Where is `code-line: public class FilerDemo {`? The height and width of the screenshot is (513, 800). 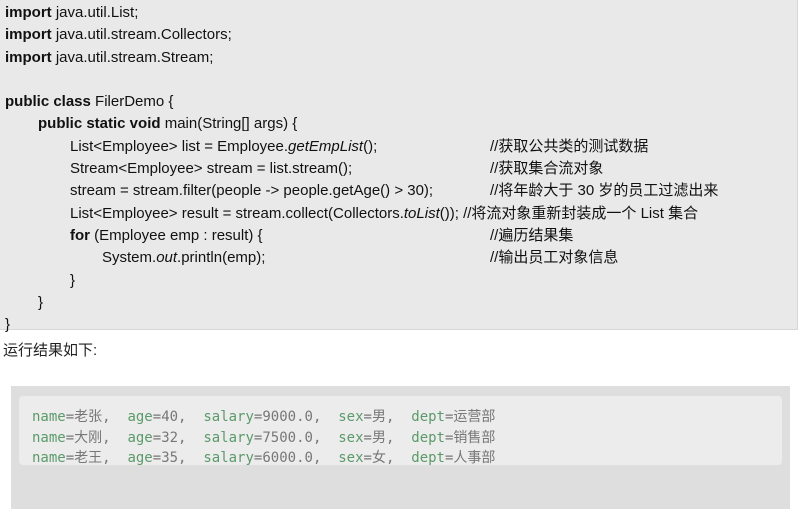
code-line: public class FilerDemo { is located at coordinates (398, 102).